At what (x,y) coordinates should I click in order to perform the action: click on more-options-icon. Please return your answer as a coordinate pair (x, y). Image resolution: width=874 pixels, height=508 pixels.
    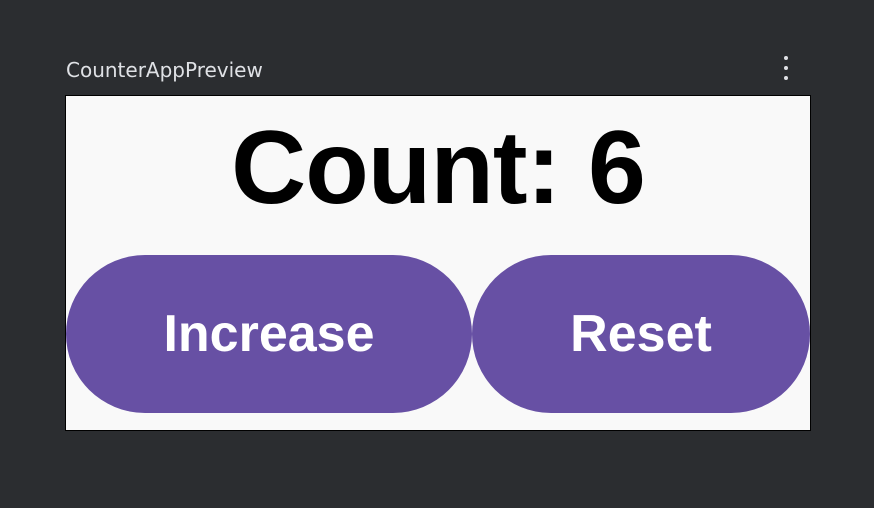
    Looking at the image, I should click on (786, 70).